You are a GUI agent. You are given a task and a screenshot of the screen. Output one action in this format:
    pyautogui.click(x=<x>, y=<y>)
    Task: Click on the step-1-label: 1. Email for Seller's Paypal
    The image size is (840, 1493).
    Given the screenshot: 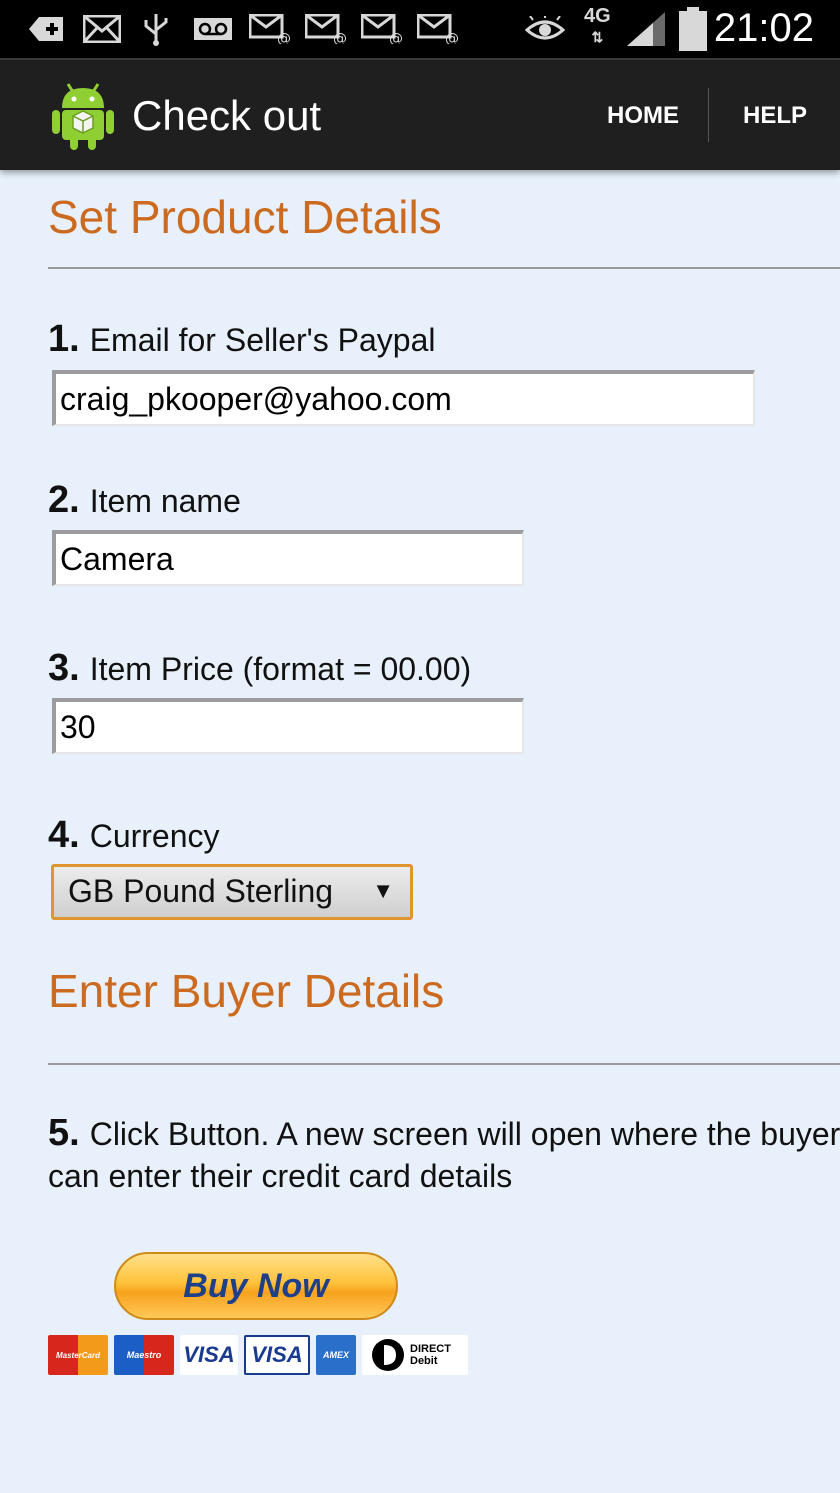 What is the action you would take?
    pyautogui.click(x=242, y=339)
    